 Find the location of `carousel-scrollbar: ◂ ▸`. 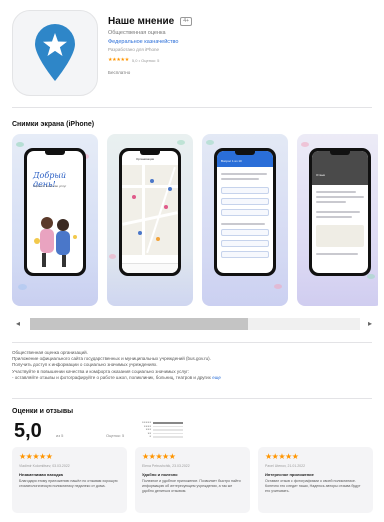

carousel-scrollbar: ◂ ▸ is located at coordinates (195, 324).